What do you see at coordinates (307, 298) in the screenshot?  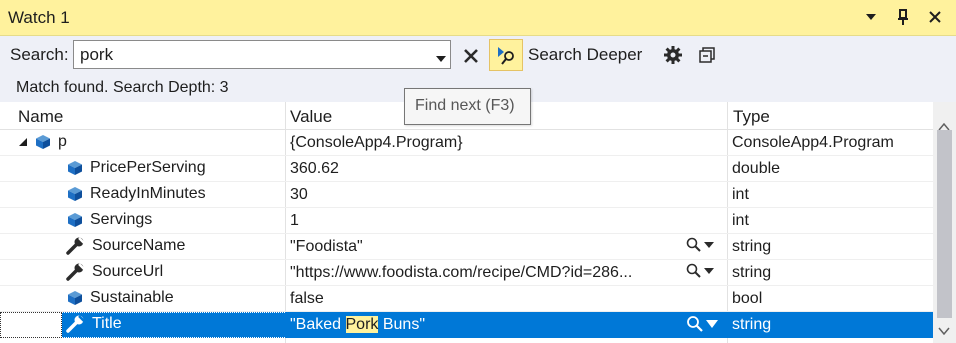 I see `row-value: false` at bounding box center [307, 298].